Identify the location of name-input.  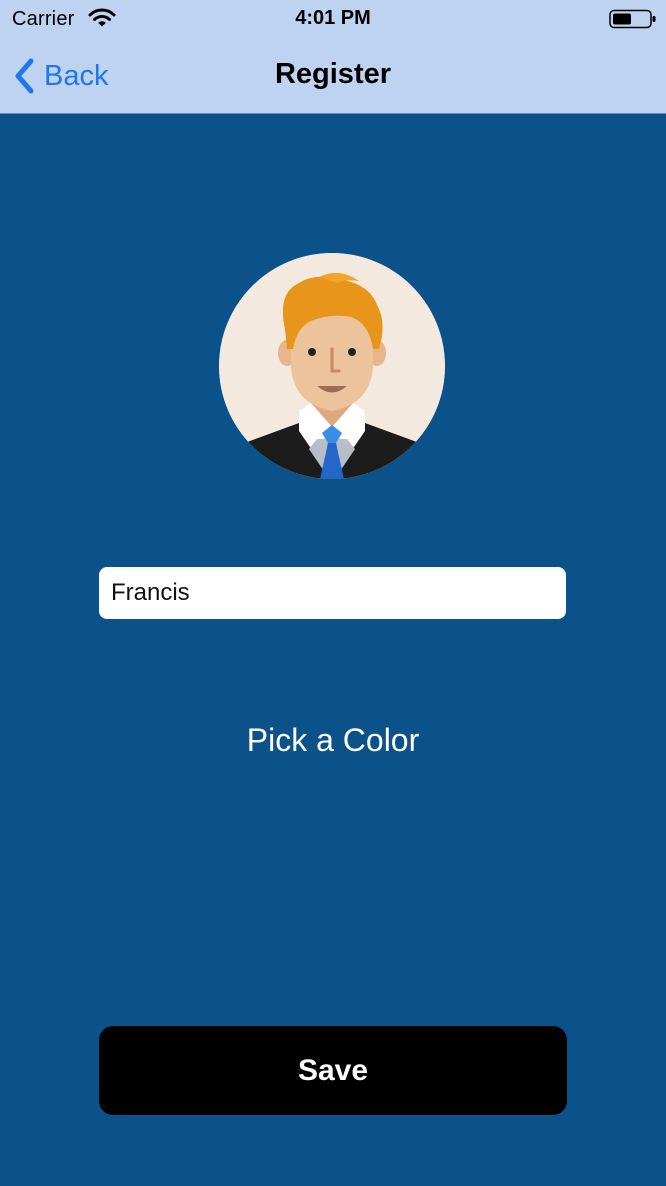
(332, 593).